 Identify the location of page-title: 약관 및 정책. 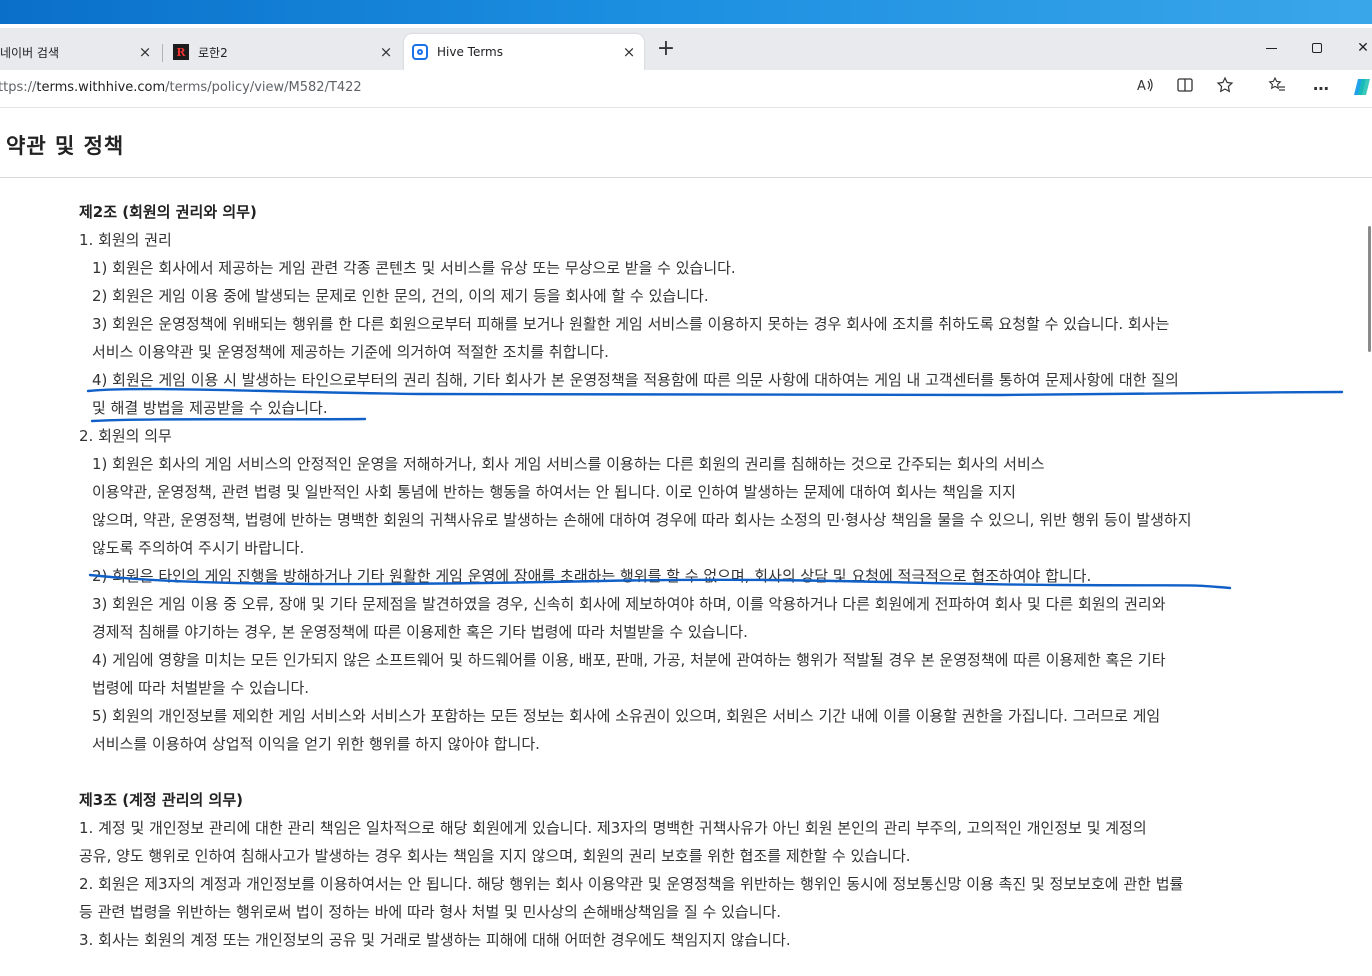
(65, 146).